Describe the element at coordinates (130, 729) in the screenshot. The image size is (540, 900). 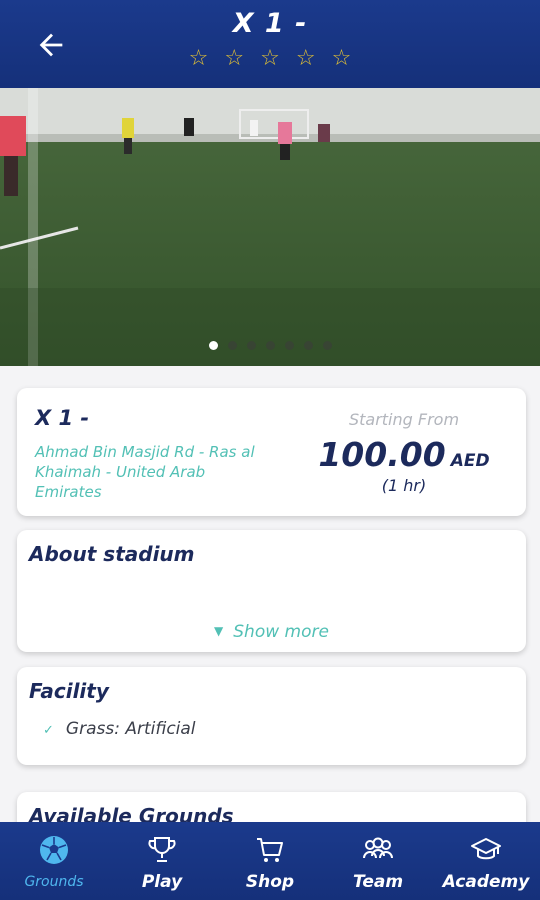
I see `facility-item-label: Grass: Artificial` at that location.